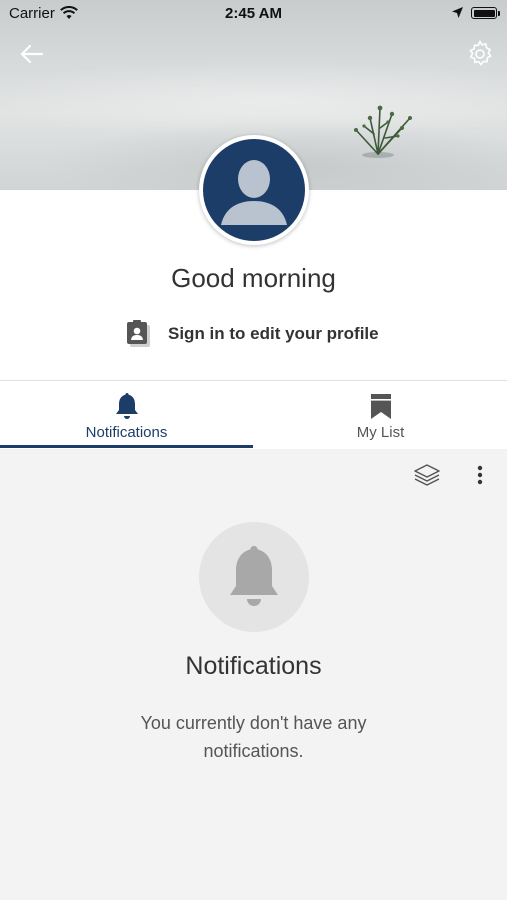 The width and height of the screenshot is (507, 900). I want to click on empty-state-title: Notifications, so click(253, 666).